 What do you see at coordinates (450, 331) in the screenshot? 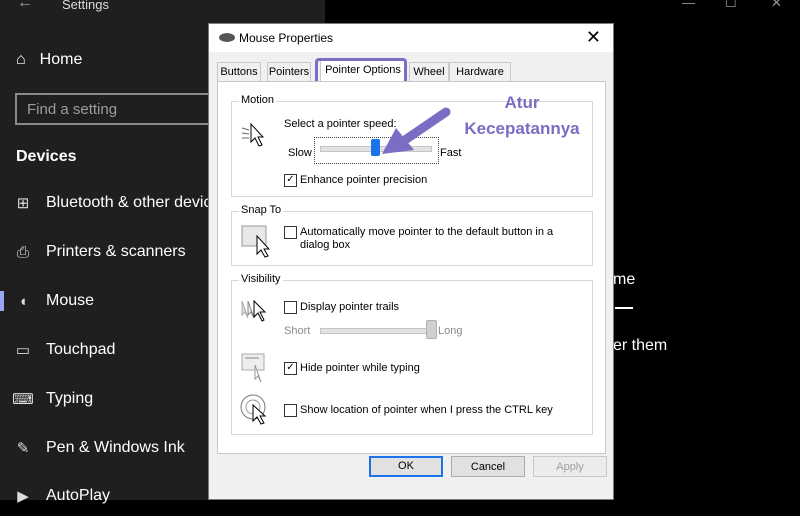
I see `long-label: Long` at bounding box center [450, 331].